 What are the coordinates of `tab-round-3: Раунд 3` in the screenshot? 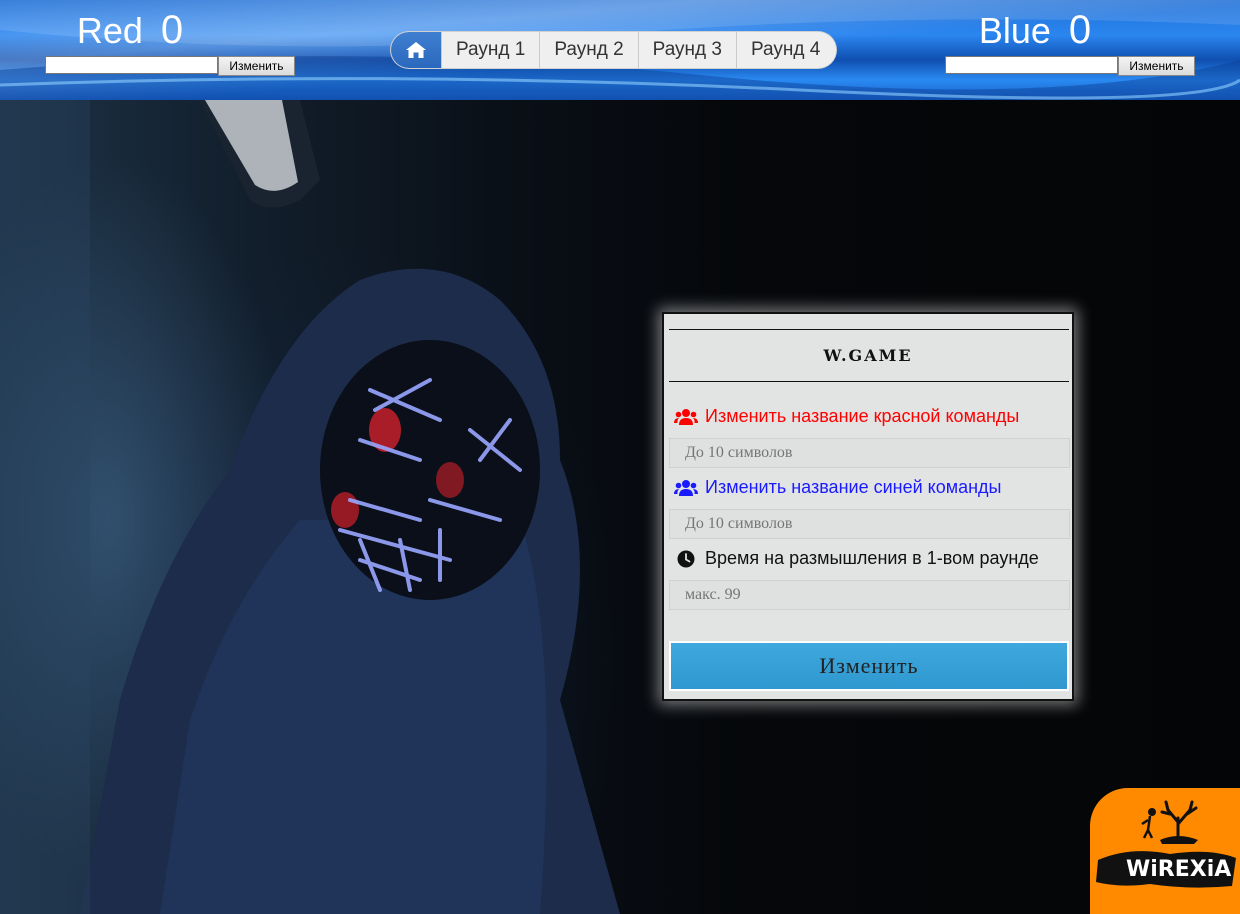 It's located at (686, 50).